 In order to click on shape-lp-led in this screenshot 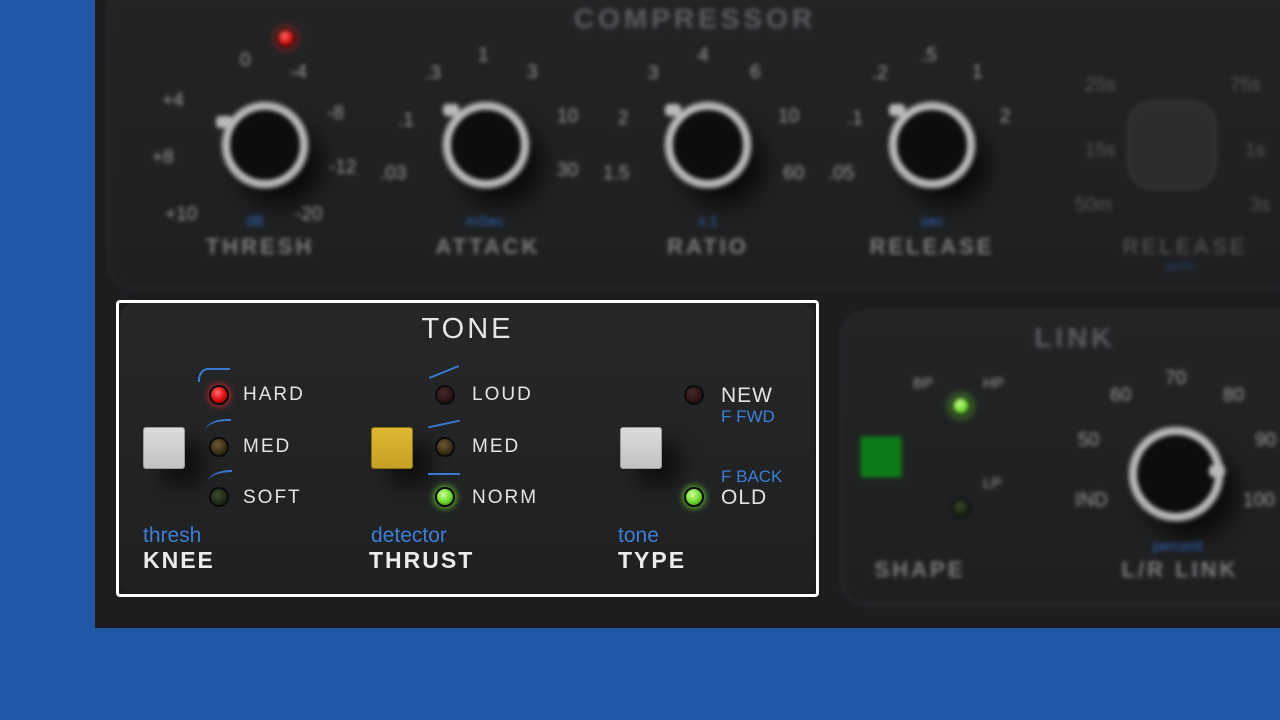, I will do `click(961, 508)`.